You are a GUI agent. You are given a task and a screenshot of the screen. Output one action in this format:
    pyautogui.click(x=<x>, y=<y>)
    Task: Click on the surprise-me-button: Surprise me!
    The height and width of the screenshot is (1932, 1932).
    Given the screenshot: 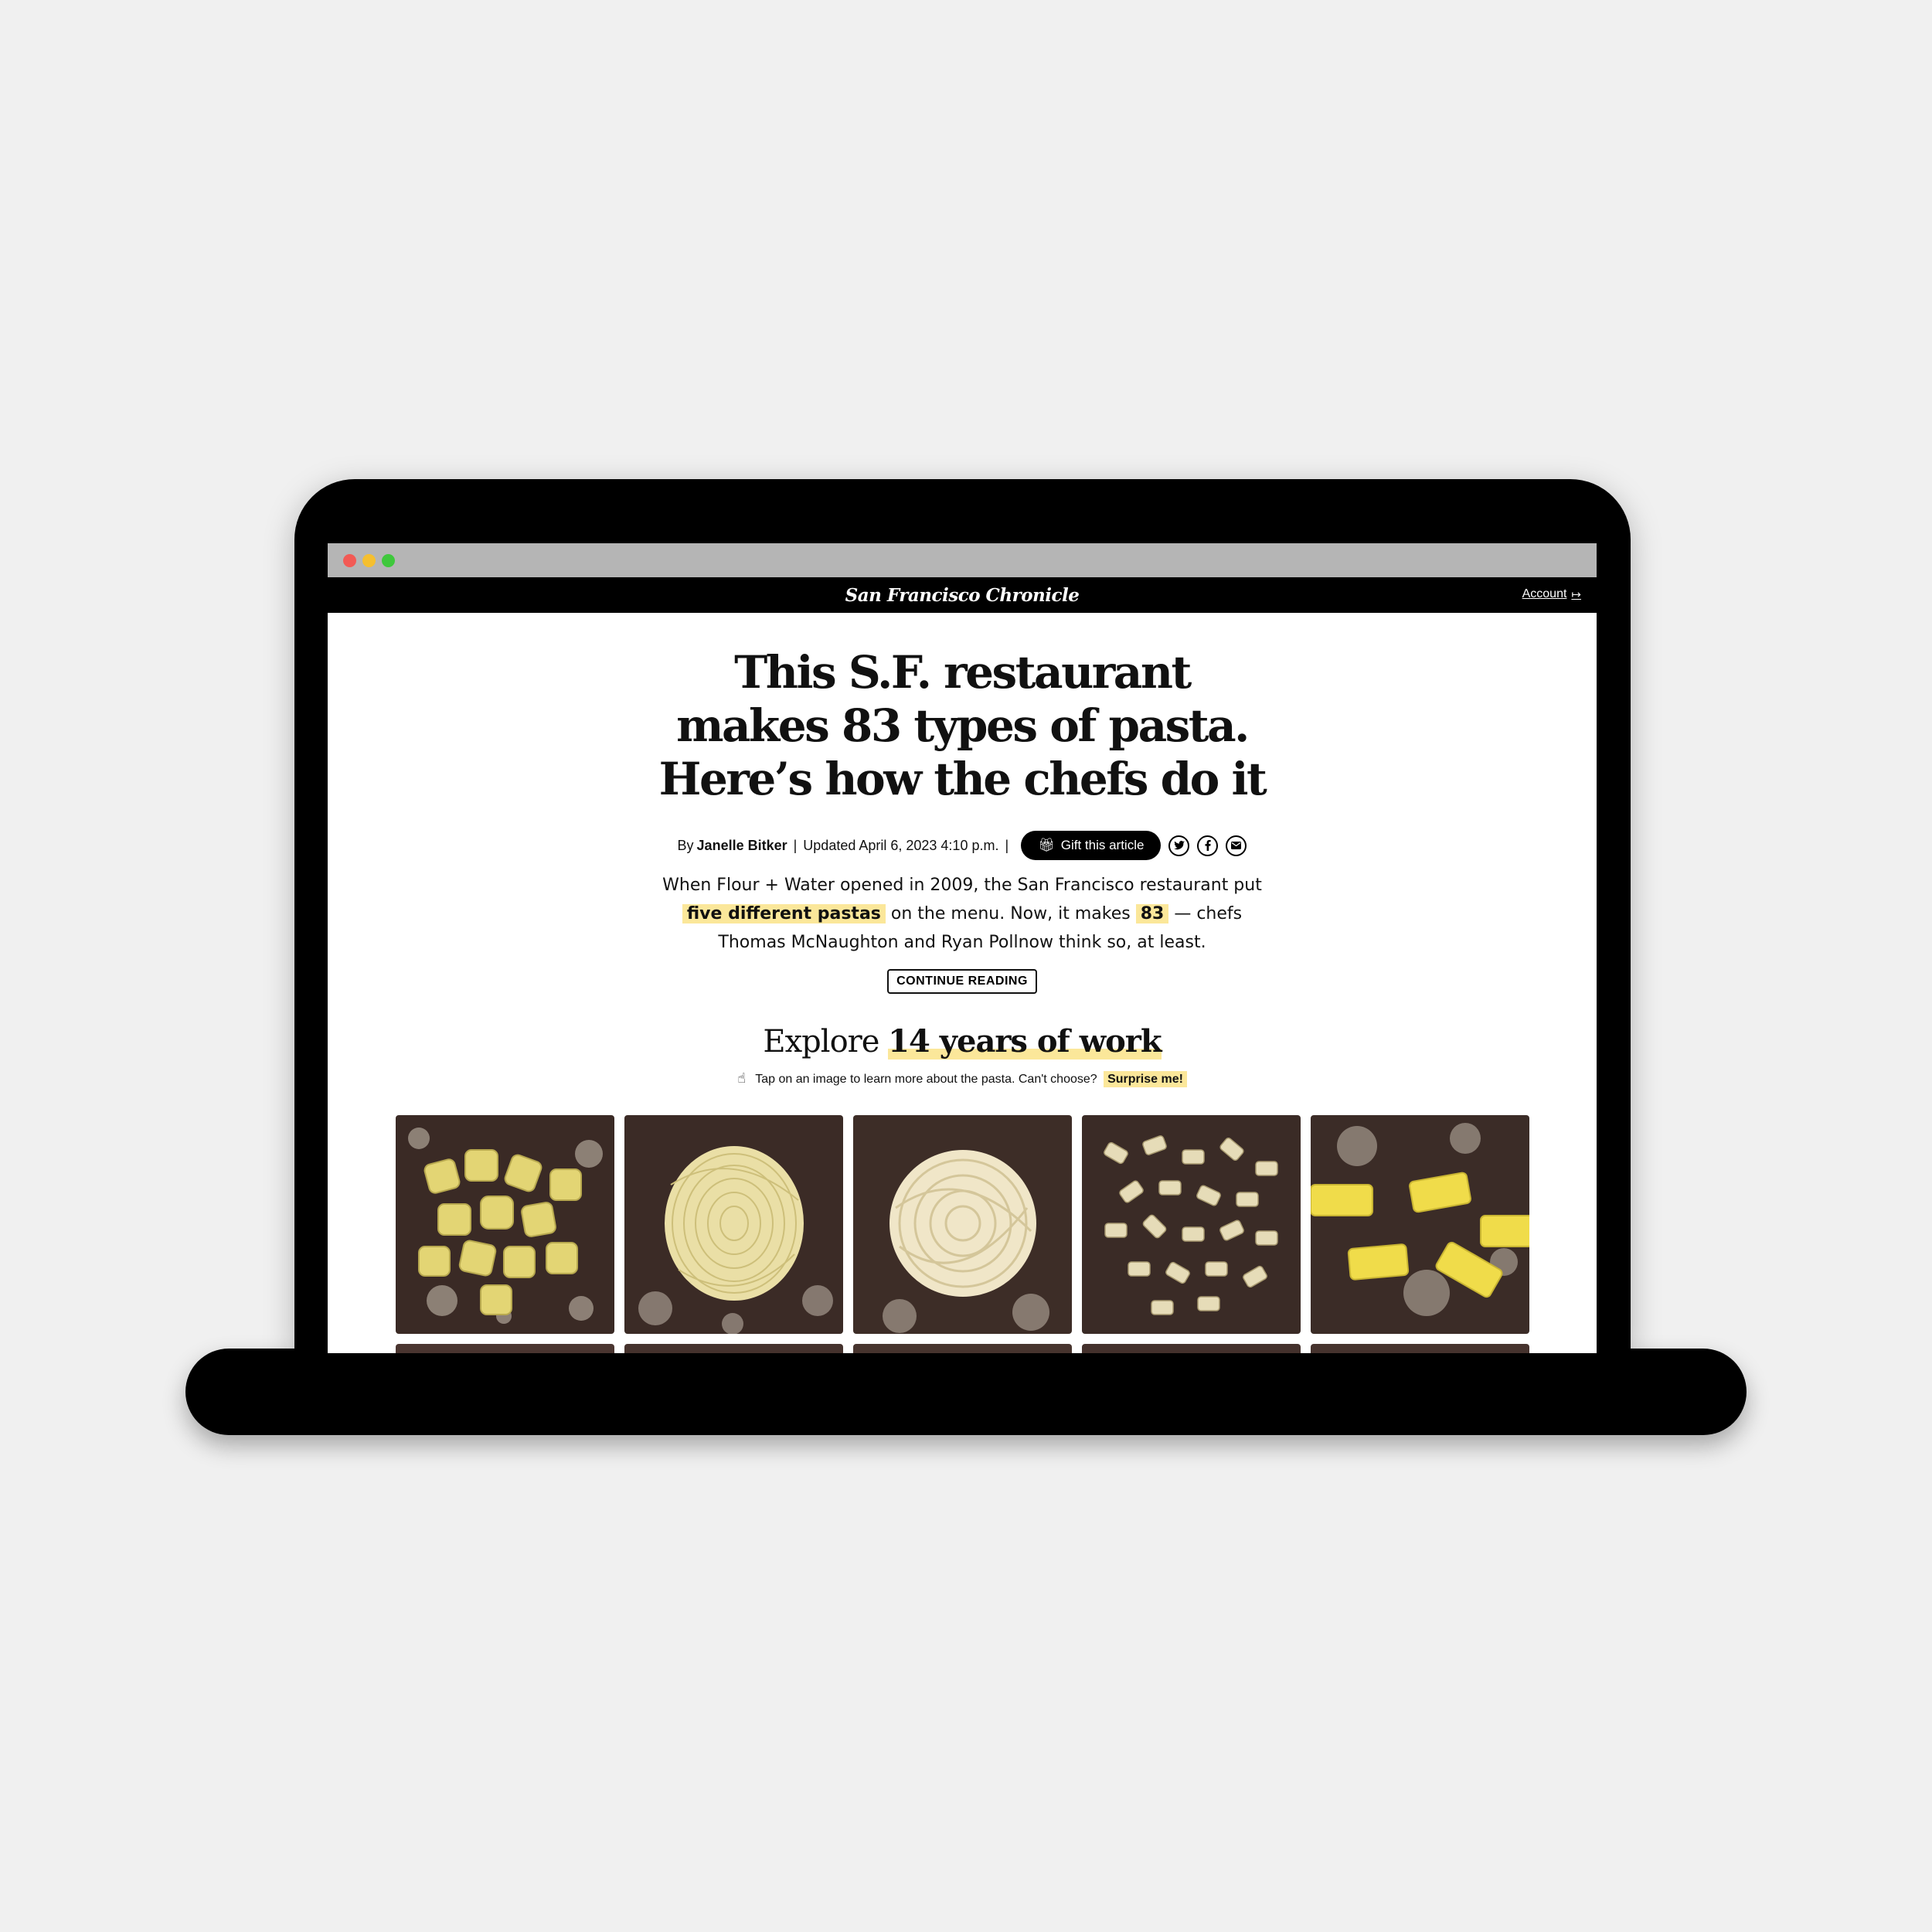 What is the action you would take?
    pyautogui.click(x=1145, y=1079)
    